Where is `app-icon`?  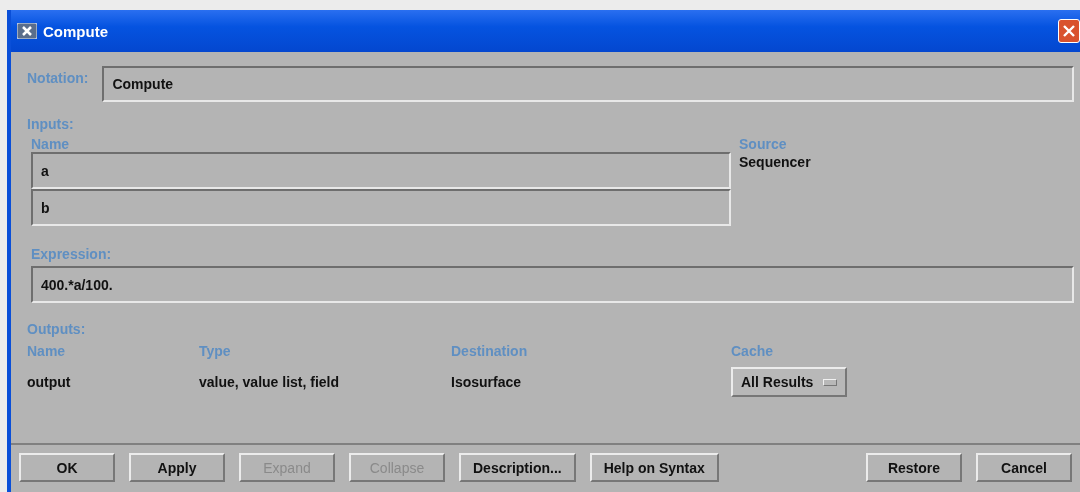 app-icon is located at coordinates (27, 31).